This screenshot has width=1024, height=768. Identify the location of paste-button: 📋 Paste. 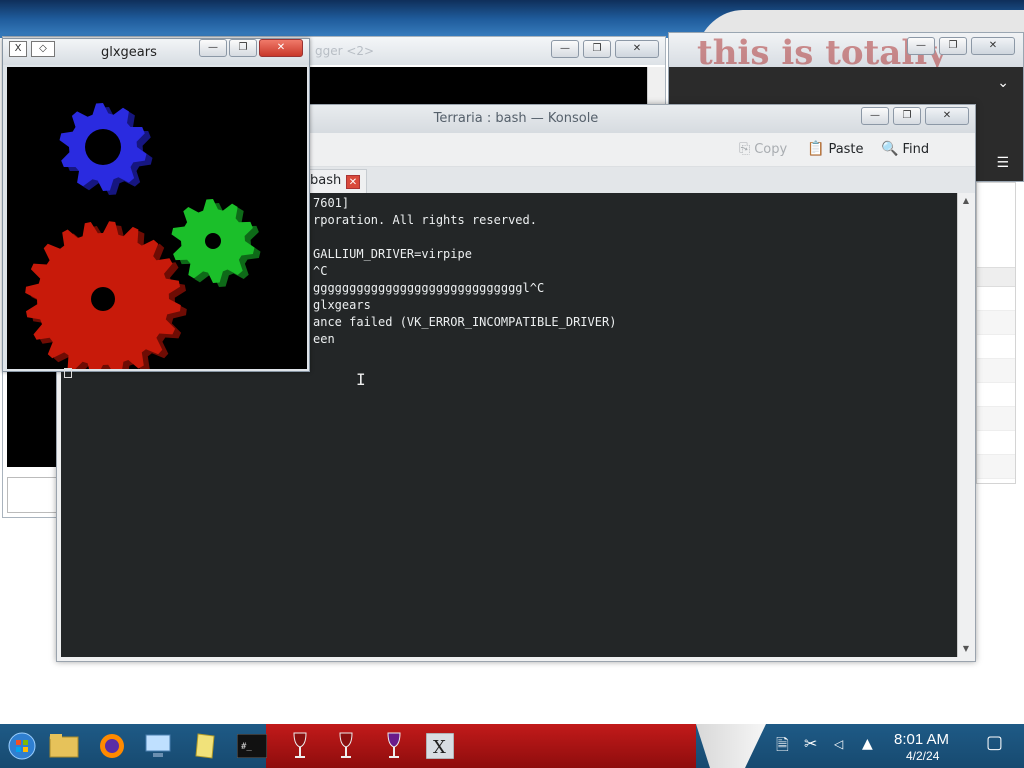
(835, 149).